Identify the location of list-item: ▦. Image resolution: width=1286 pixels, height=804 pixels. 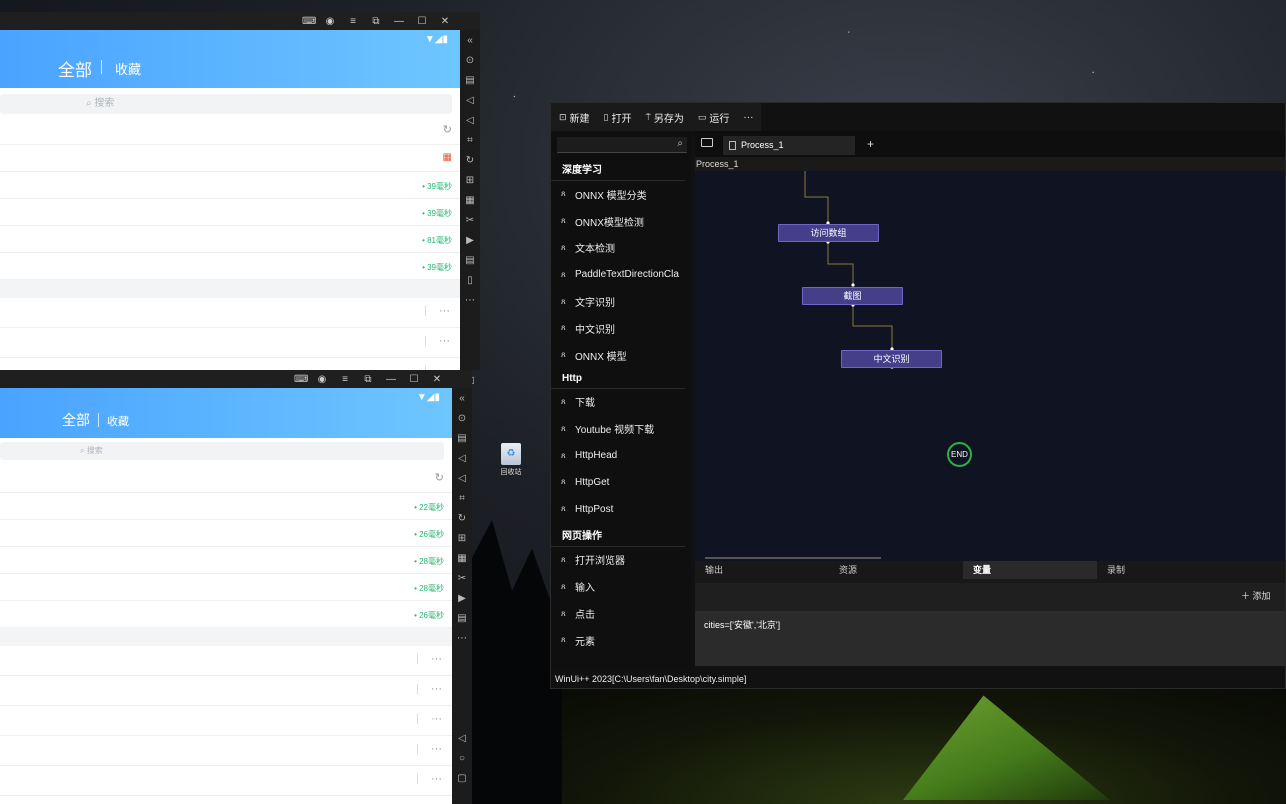
(230, 158).